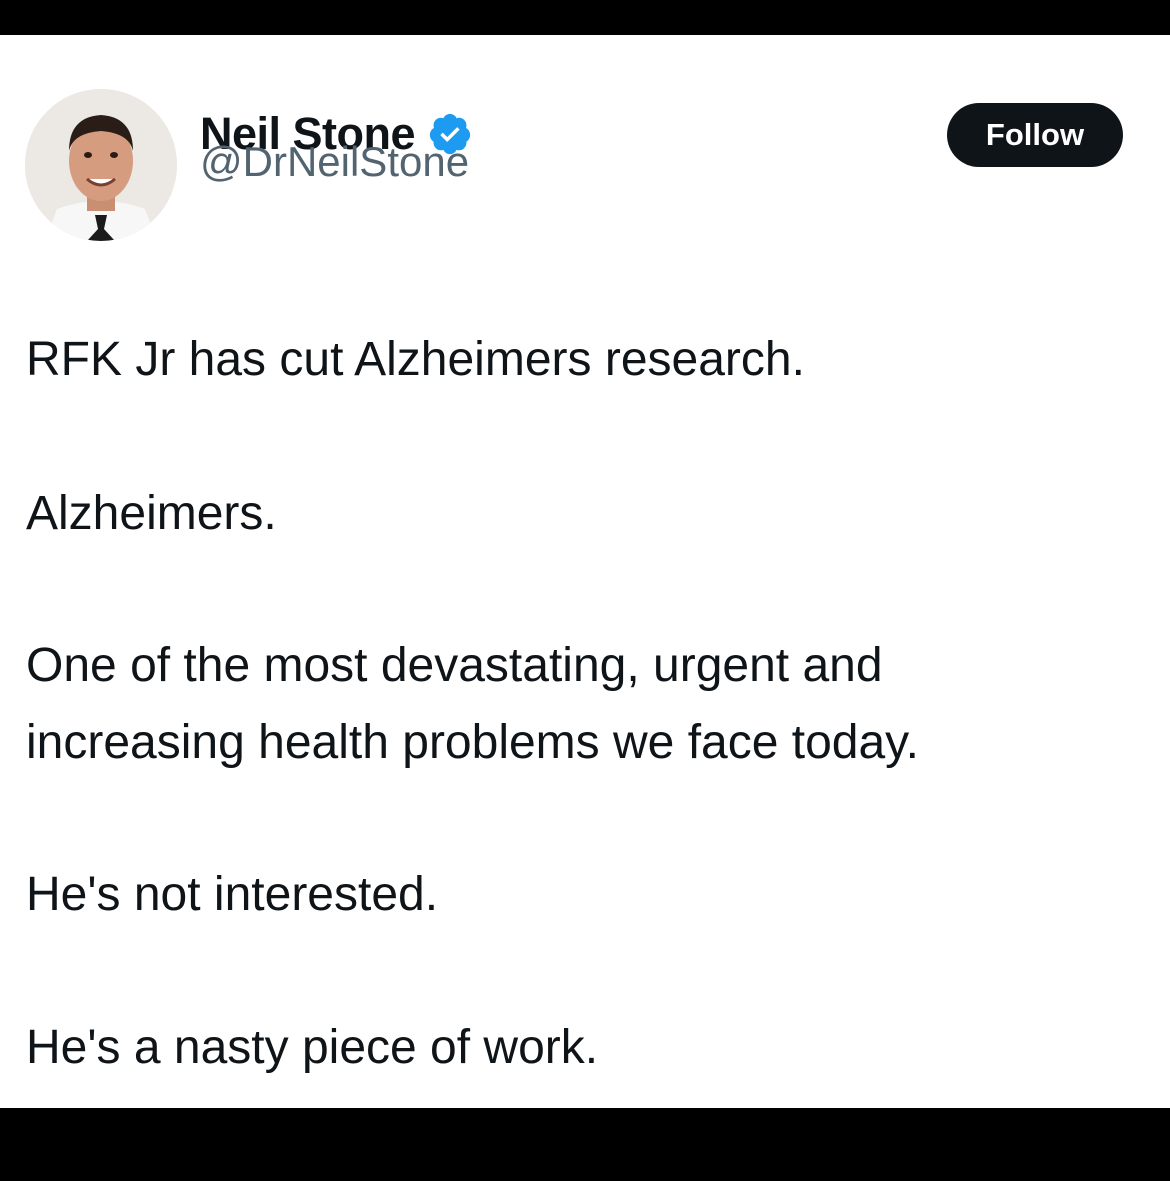  Describe the element at coordinates (232, 894) in the screenshot. I see `tweet-text-line: He's not interested.` at that location.